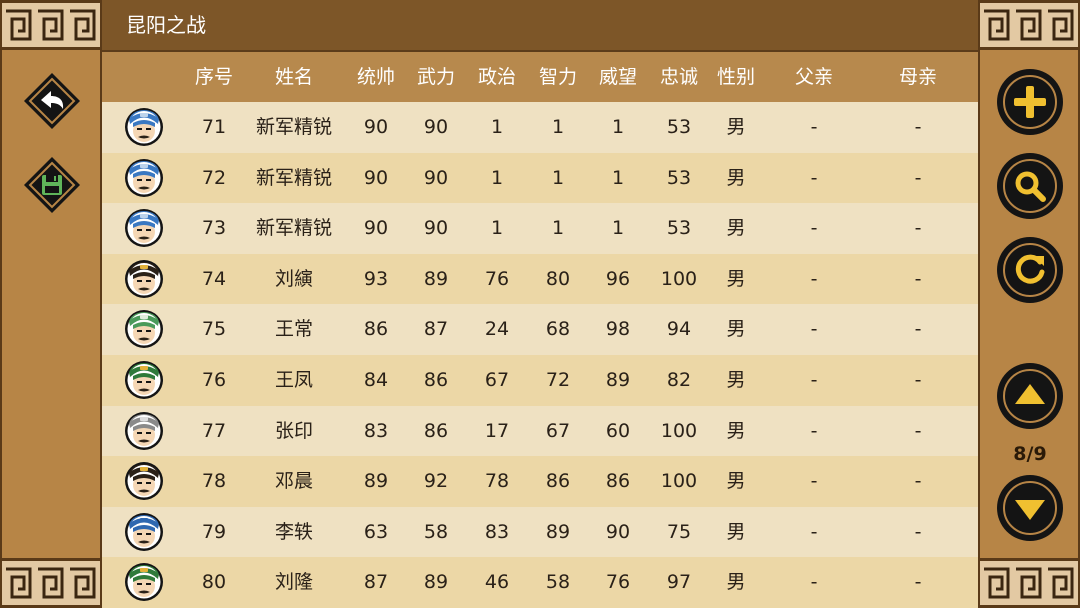 The image size is (1080, 608). Describe the element at coordinates (436, 278) in the screenshot. I see `cell-war: 89` at that location.